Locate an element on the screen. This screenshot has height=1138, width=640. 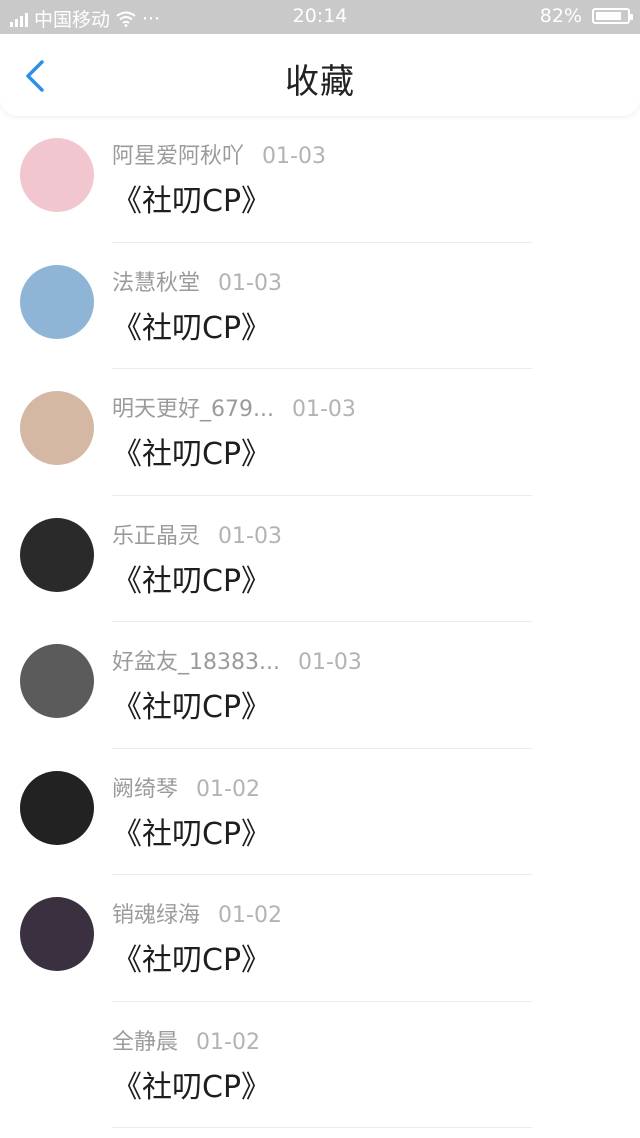
list-item: 法慧秋堂 01-03 《社叨CP》 is located at coordinates (320, 306).